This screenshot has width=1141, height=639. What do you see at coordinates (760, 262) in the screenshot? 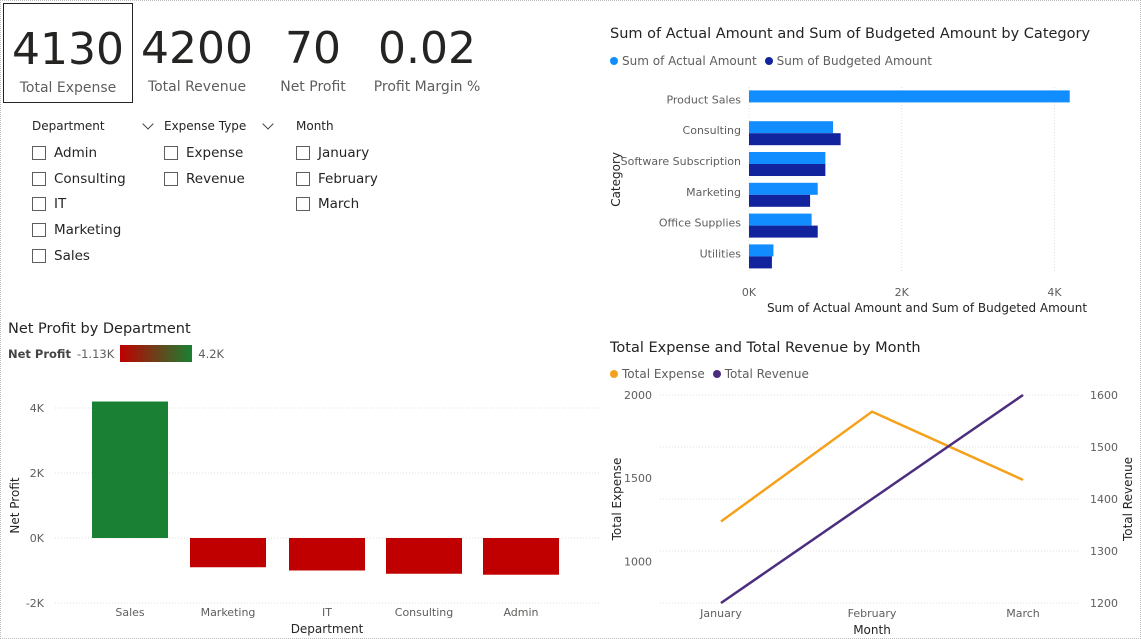
I see `bar-budgeted-utilities` at bounding box center [760, 262].